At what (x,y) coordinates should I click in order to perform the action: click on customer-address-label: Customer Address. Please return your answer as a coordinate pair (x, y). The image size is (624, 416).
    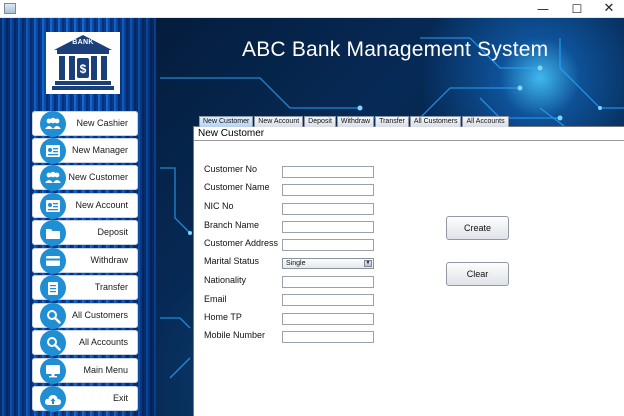
    Looking at the image, I should click on (241, 243).